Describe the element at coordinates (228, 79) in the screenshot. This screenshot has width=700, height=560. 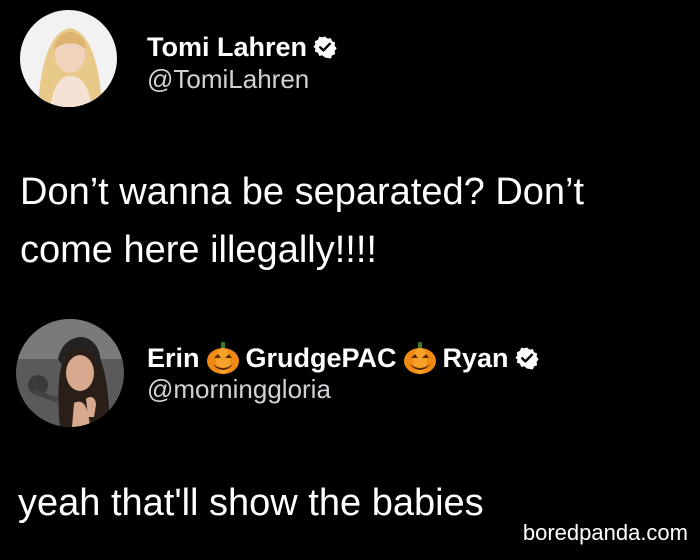
I see `author-handle: @TomiLahren` at that location.